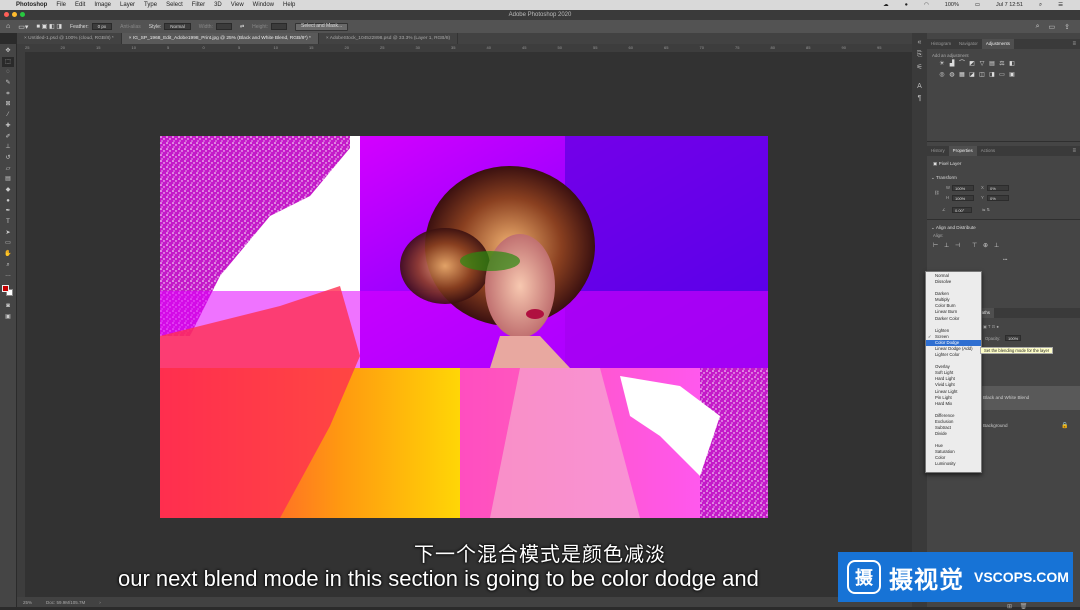 This screenshot has height=610, width=1080. I want to click on zoom-level: 25%, so click(27, 602).